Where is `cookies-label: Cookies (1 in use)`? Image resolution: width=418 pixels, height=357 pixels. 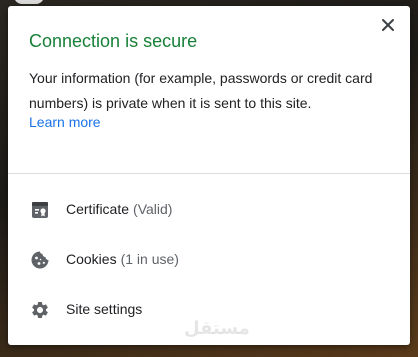 cookies-label: Cookies (1 in use) is located at coordinates (122, 259).